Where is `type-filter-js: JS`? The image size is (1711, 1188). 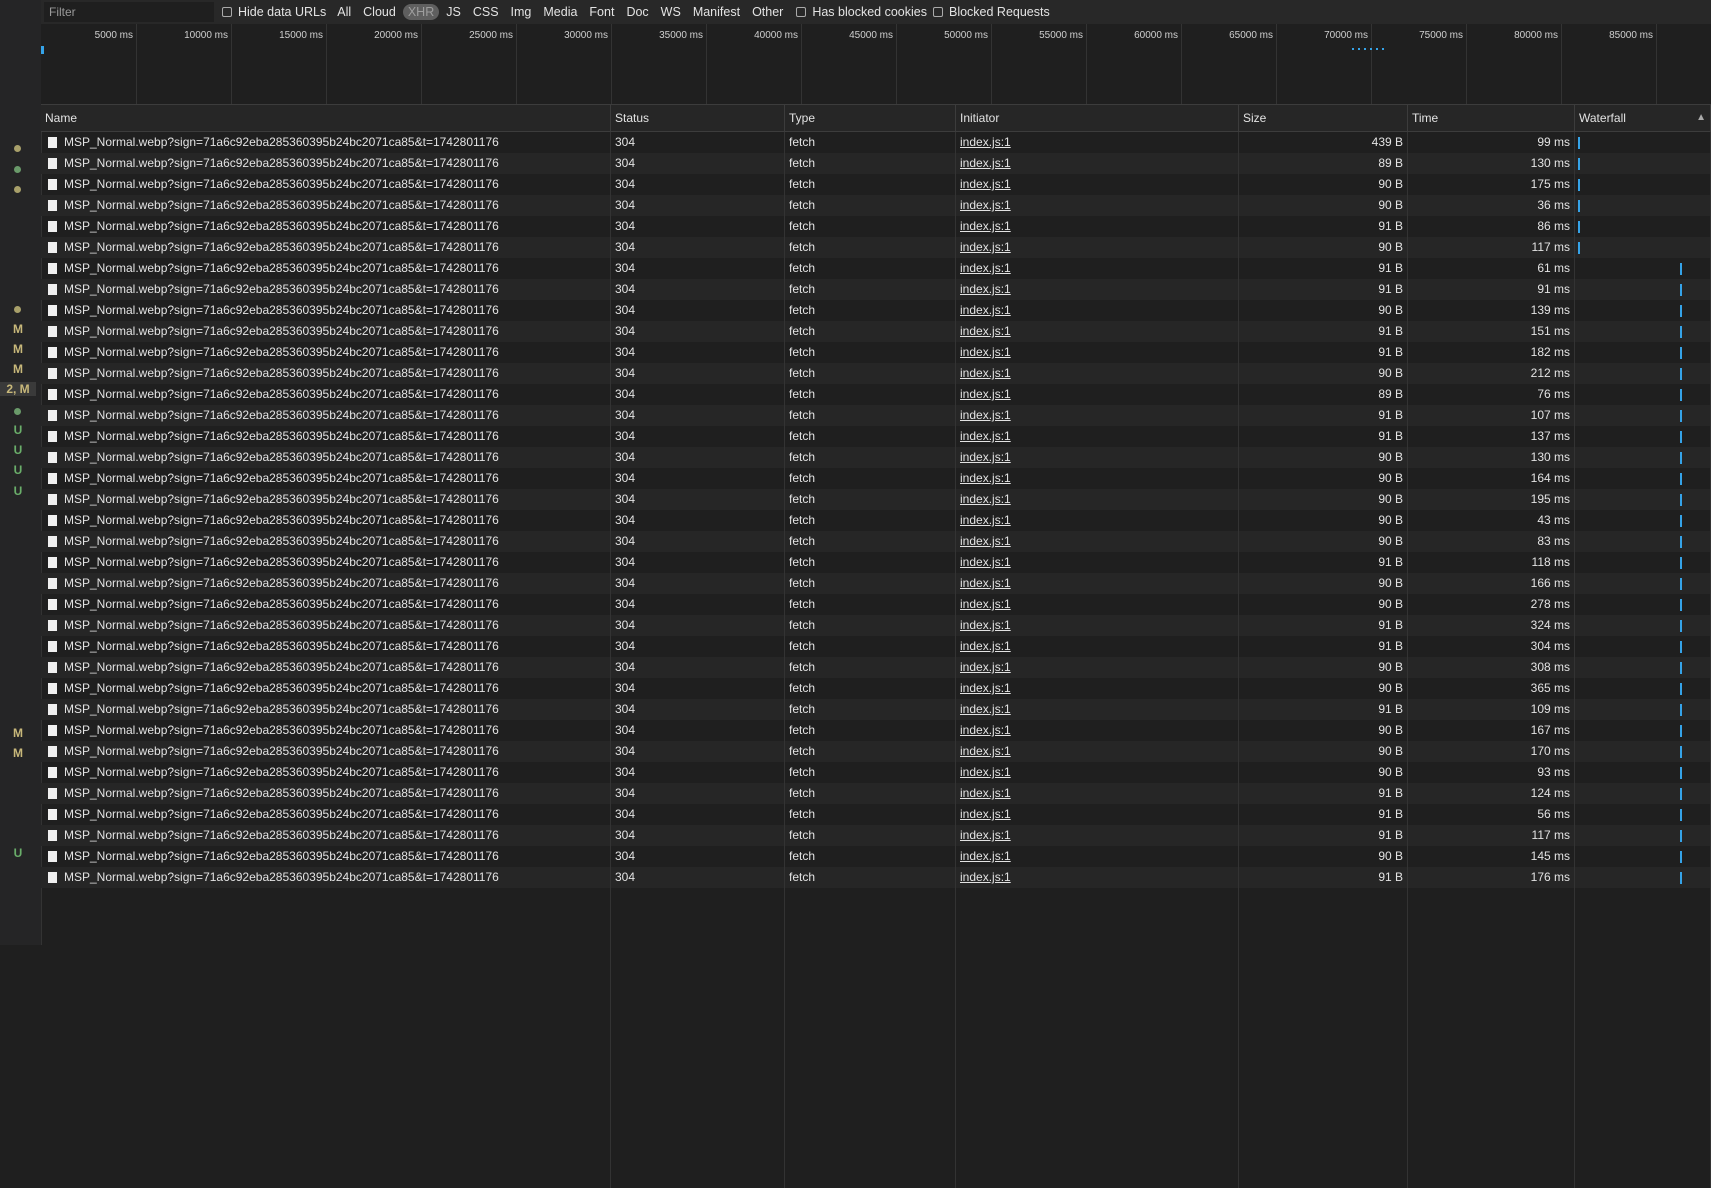 type-filter-js: JS is located at coordinates (453, 12).